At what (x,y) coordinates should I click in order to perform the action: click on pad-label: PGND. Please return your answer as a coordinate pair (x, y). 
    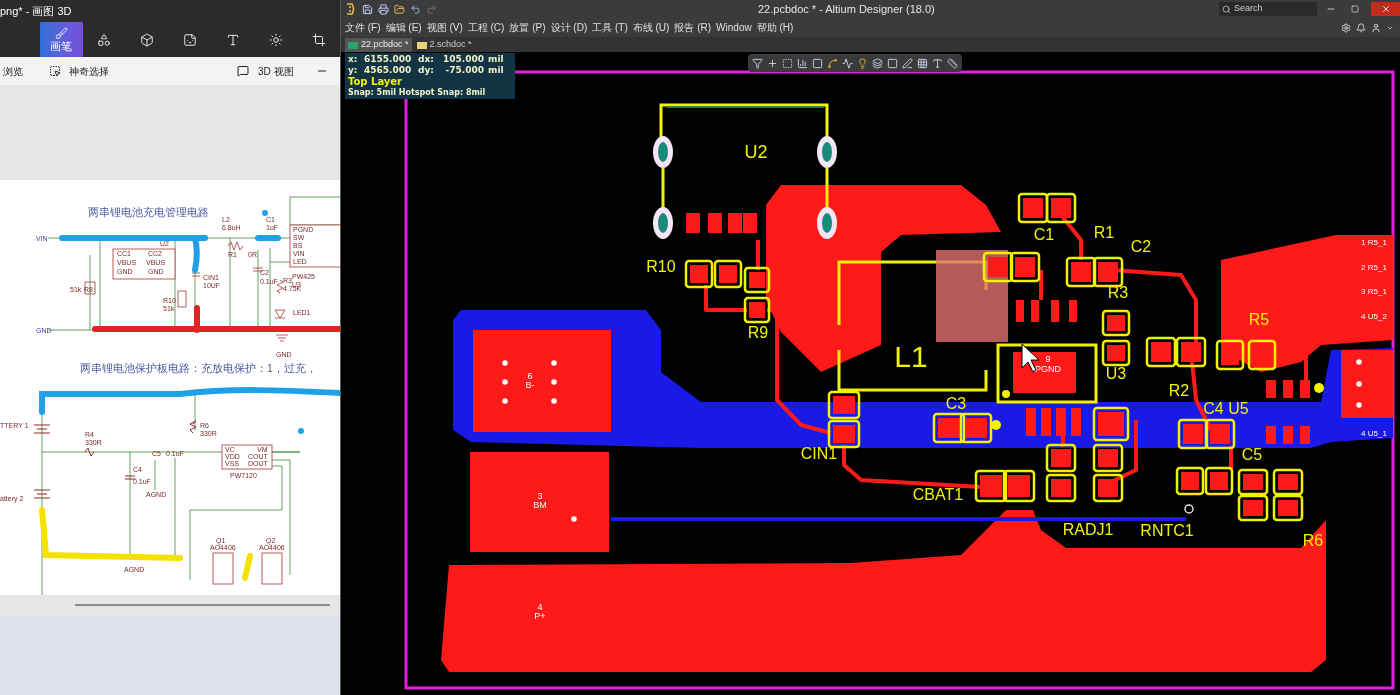
    Looking at the image, I should click on (1048, 369).